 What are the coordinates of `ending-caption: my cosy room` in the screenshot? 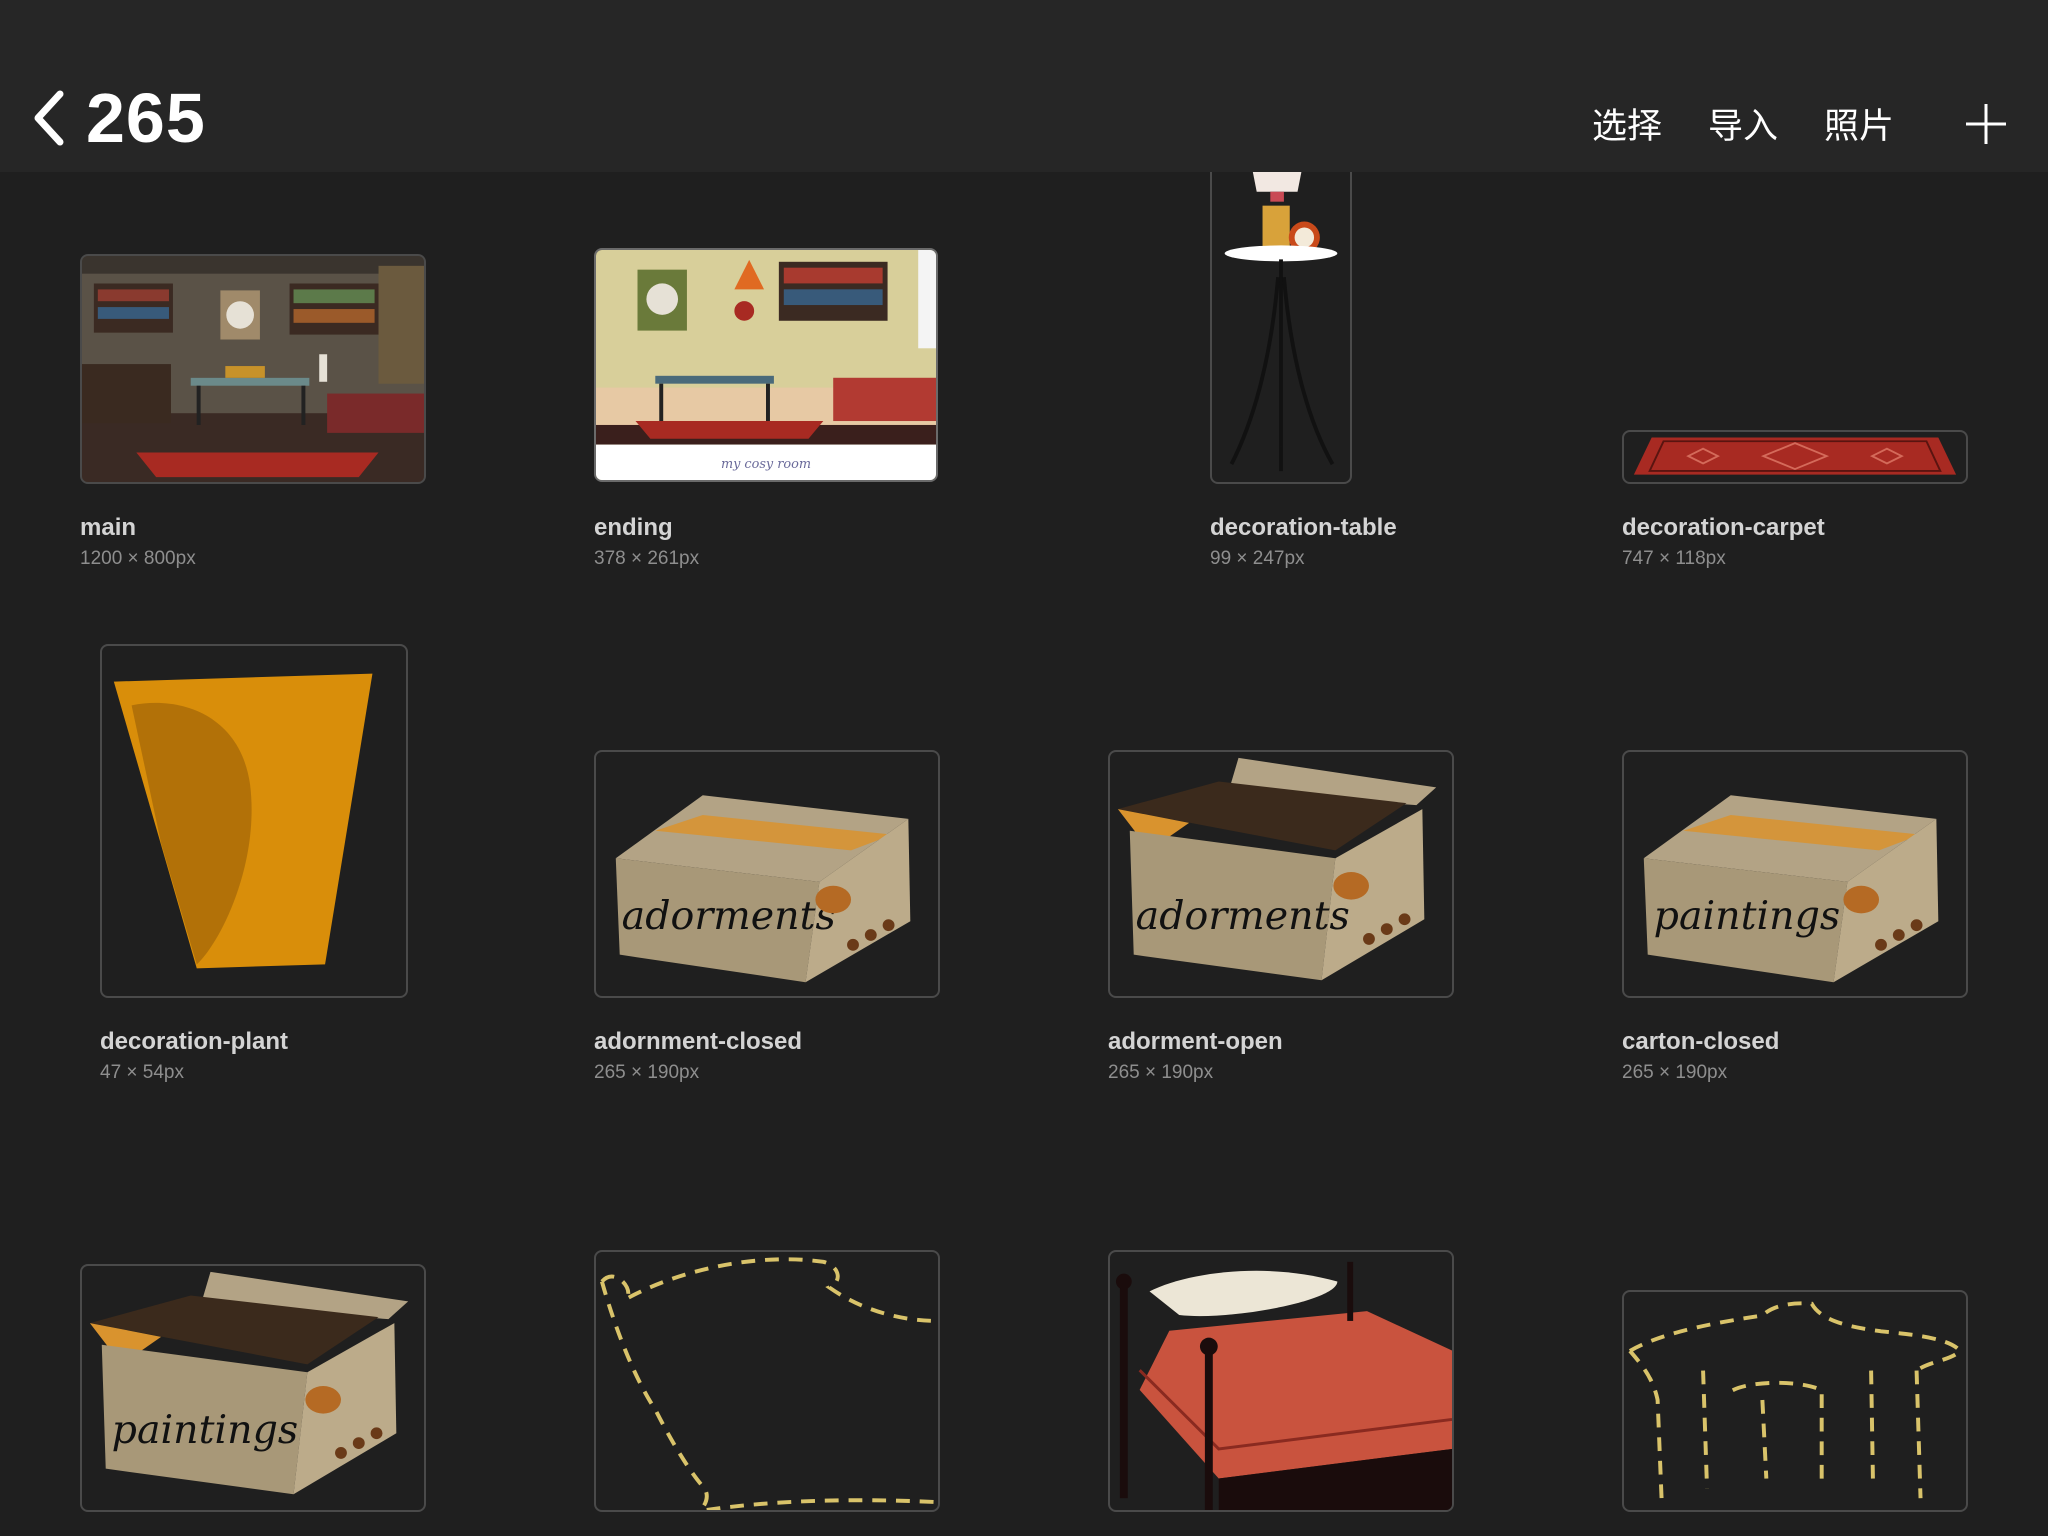 It's located at (766, 464).